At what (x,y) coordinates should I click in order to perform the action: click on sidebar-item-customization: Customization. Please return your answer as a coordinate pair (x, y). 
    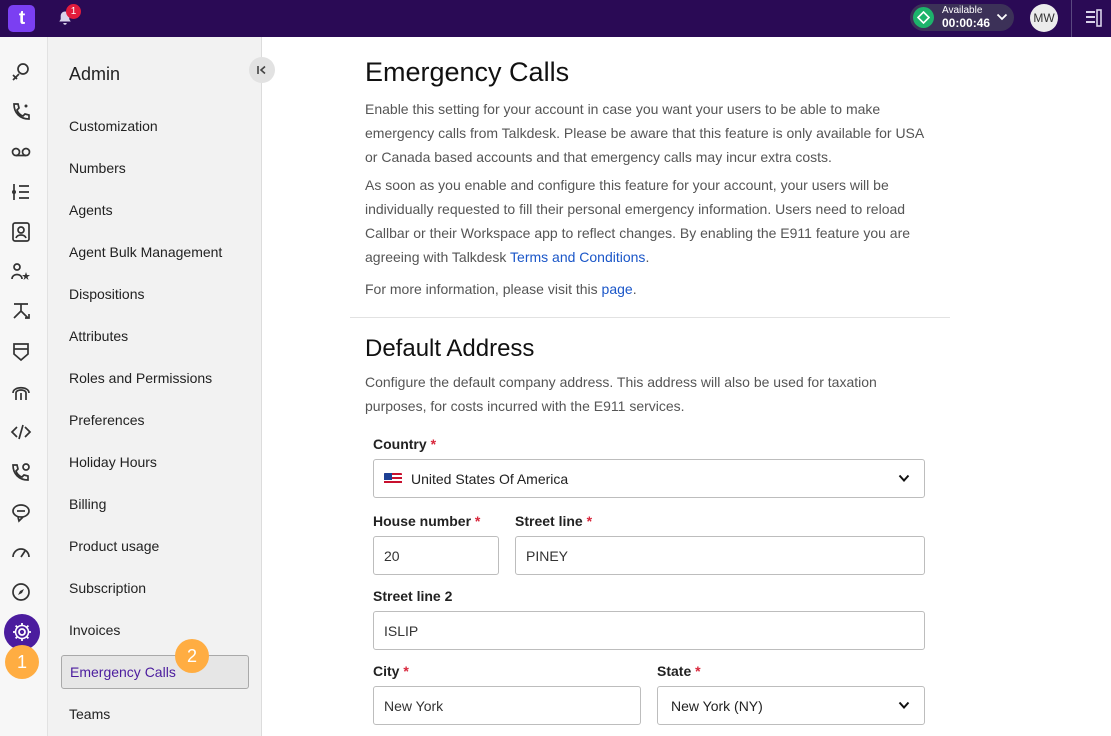
    Looking at the image, I should click on (155, 126).